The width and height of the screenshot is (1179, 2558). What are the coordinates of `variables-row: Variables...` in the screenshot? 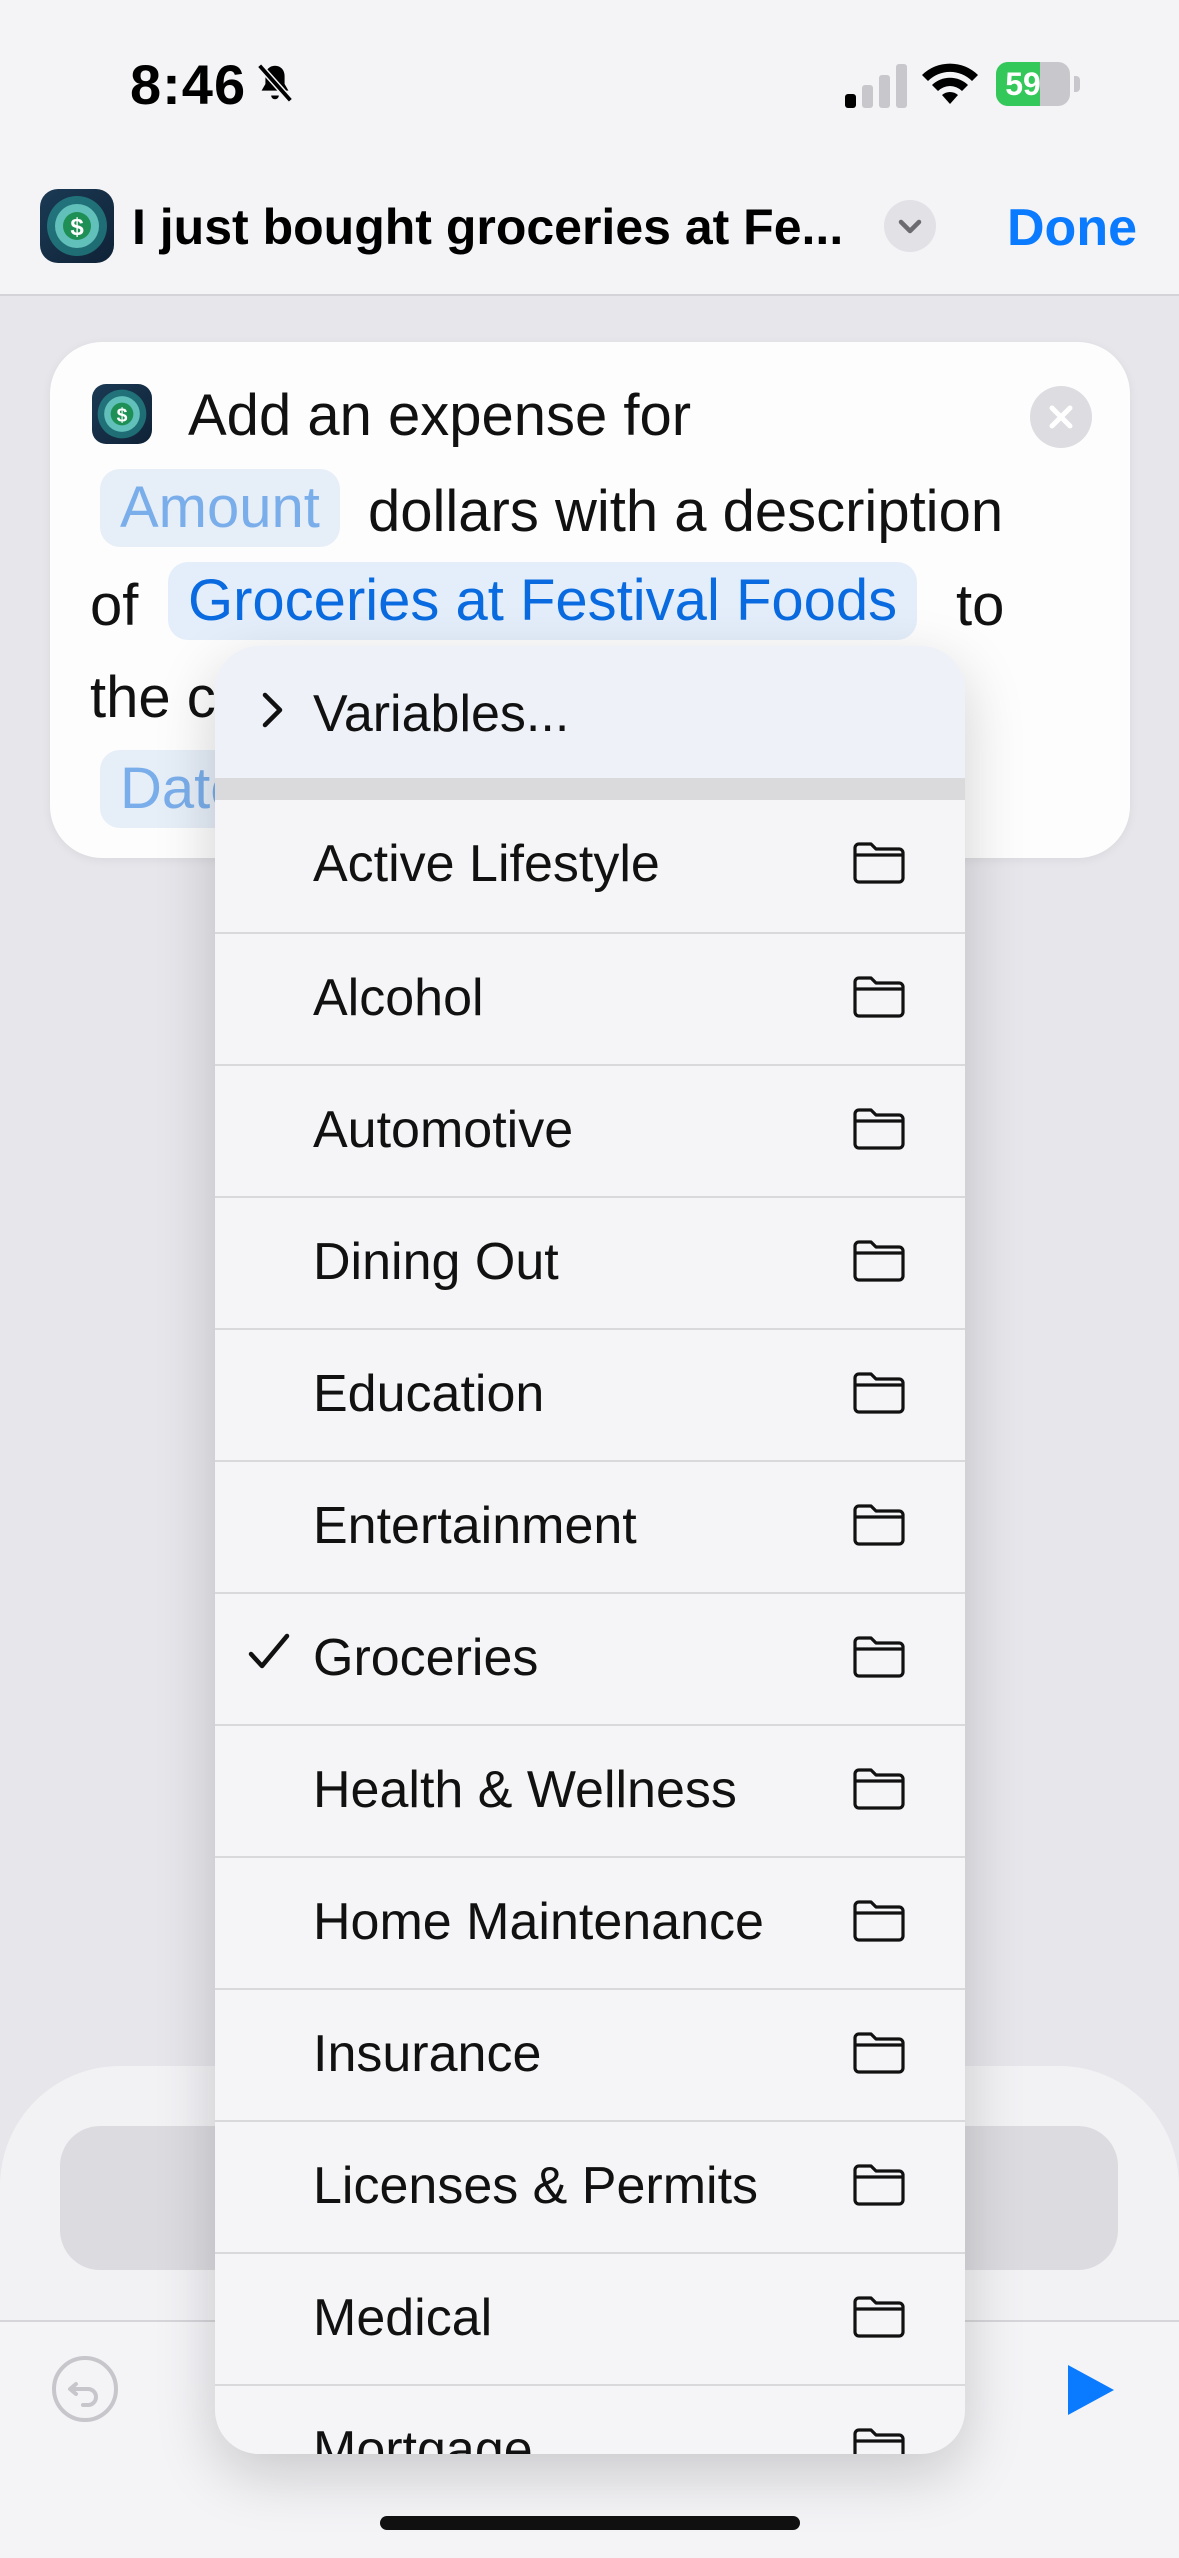 It's located at (590, 712).